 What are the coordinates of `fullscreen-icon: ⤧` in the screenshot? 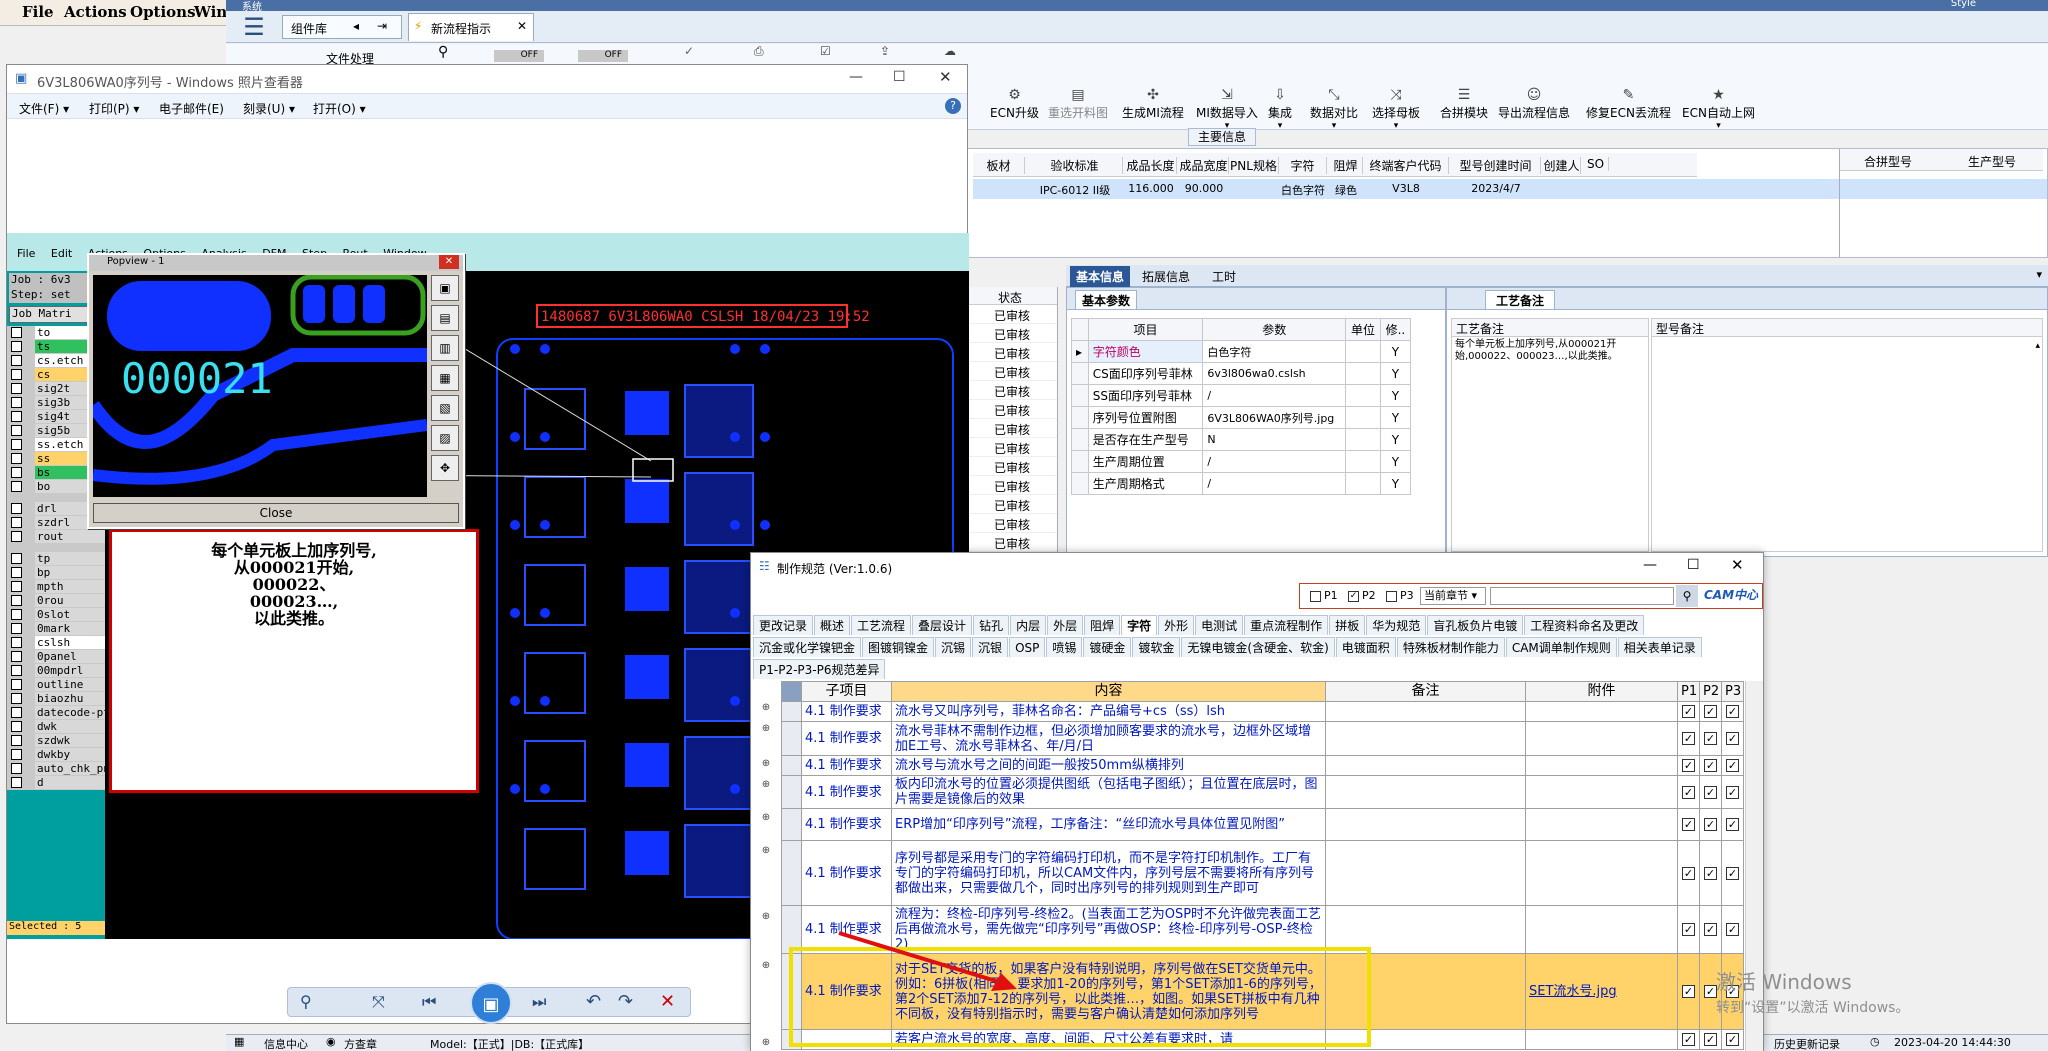 It's located at (378, 1002).